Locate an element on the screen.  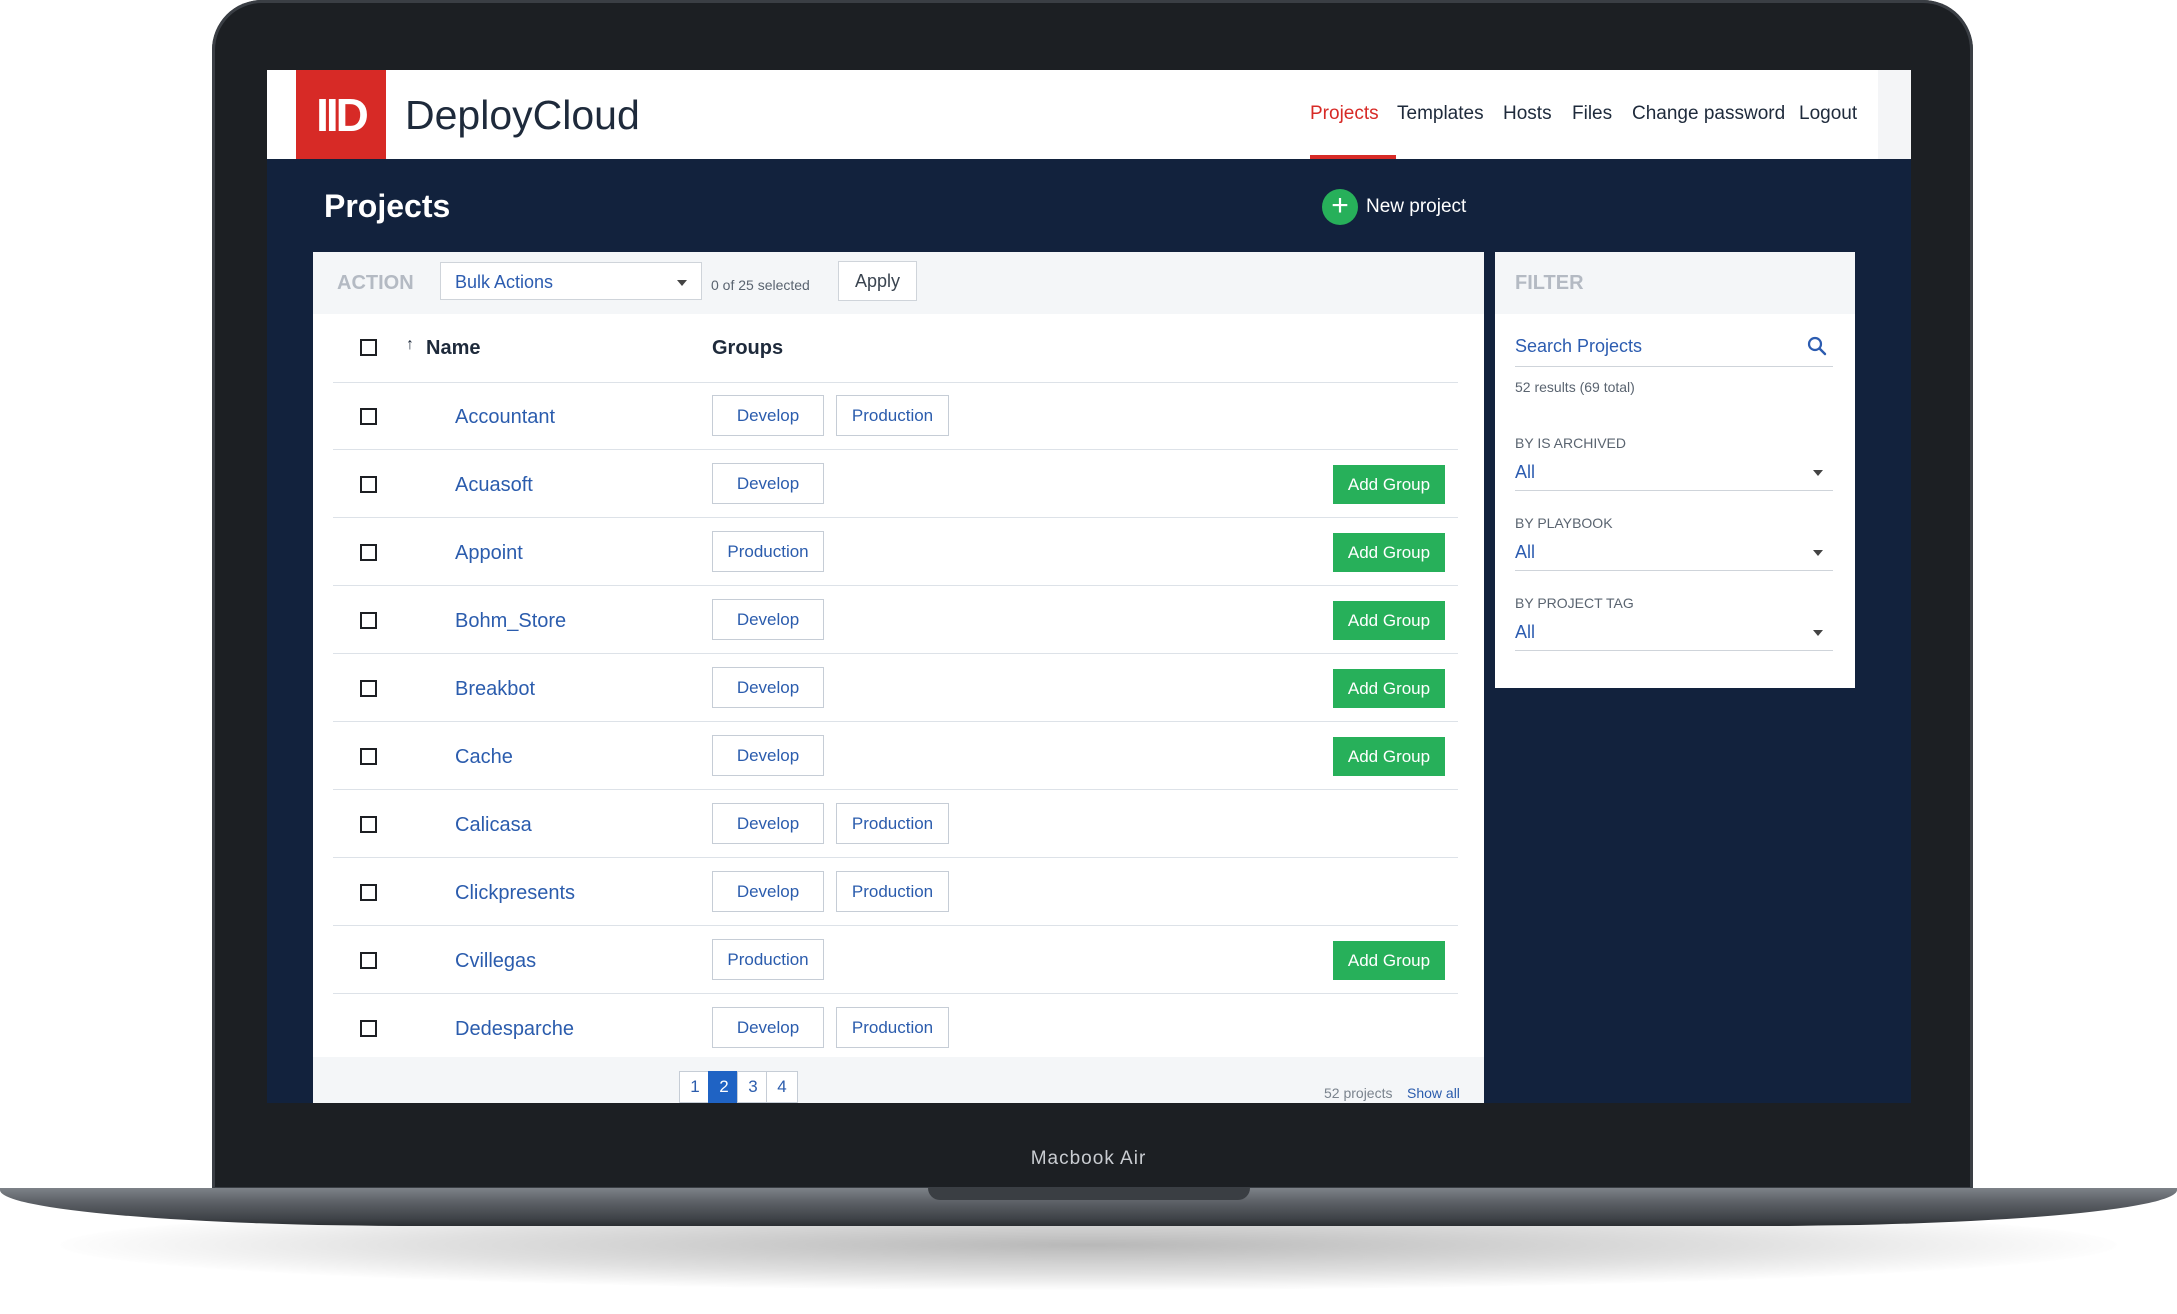
navbar-edge is located at coordinates (1894, 114).